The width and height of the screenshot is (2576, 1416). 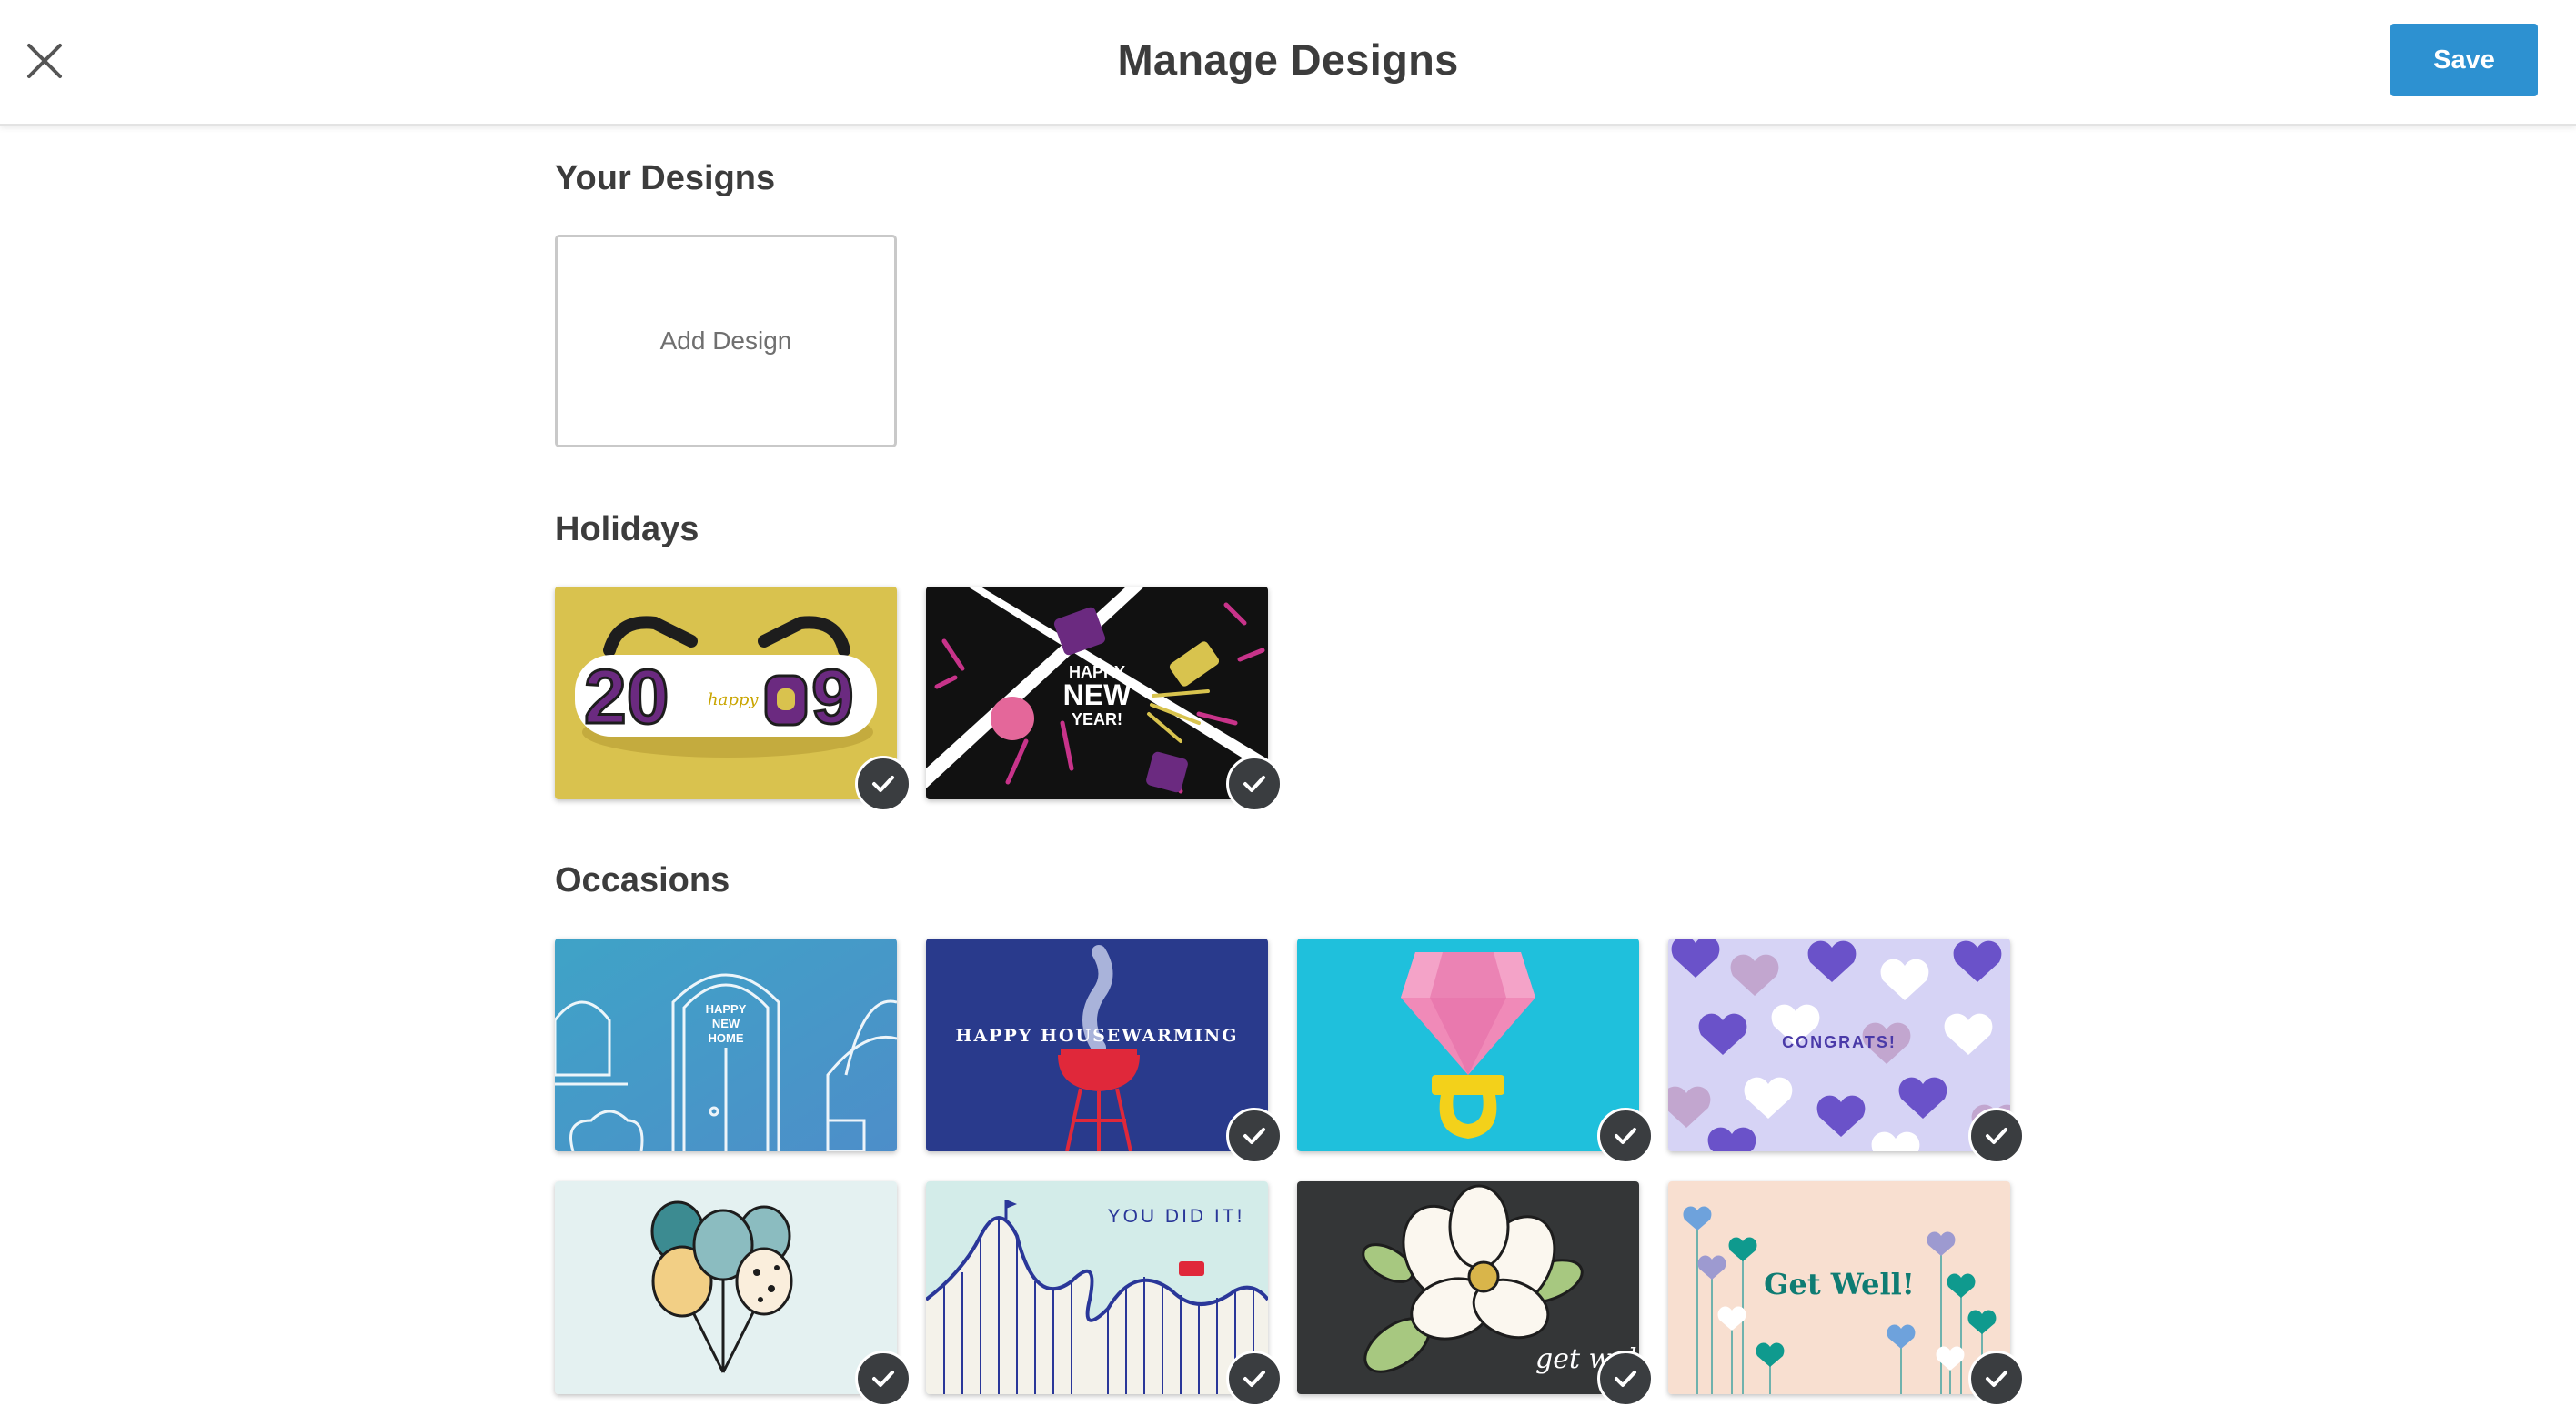 I want to click on home-line2: NEW, so click(x=726, y=1023).